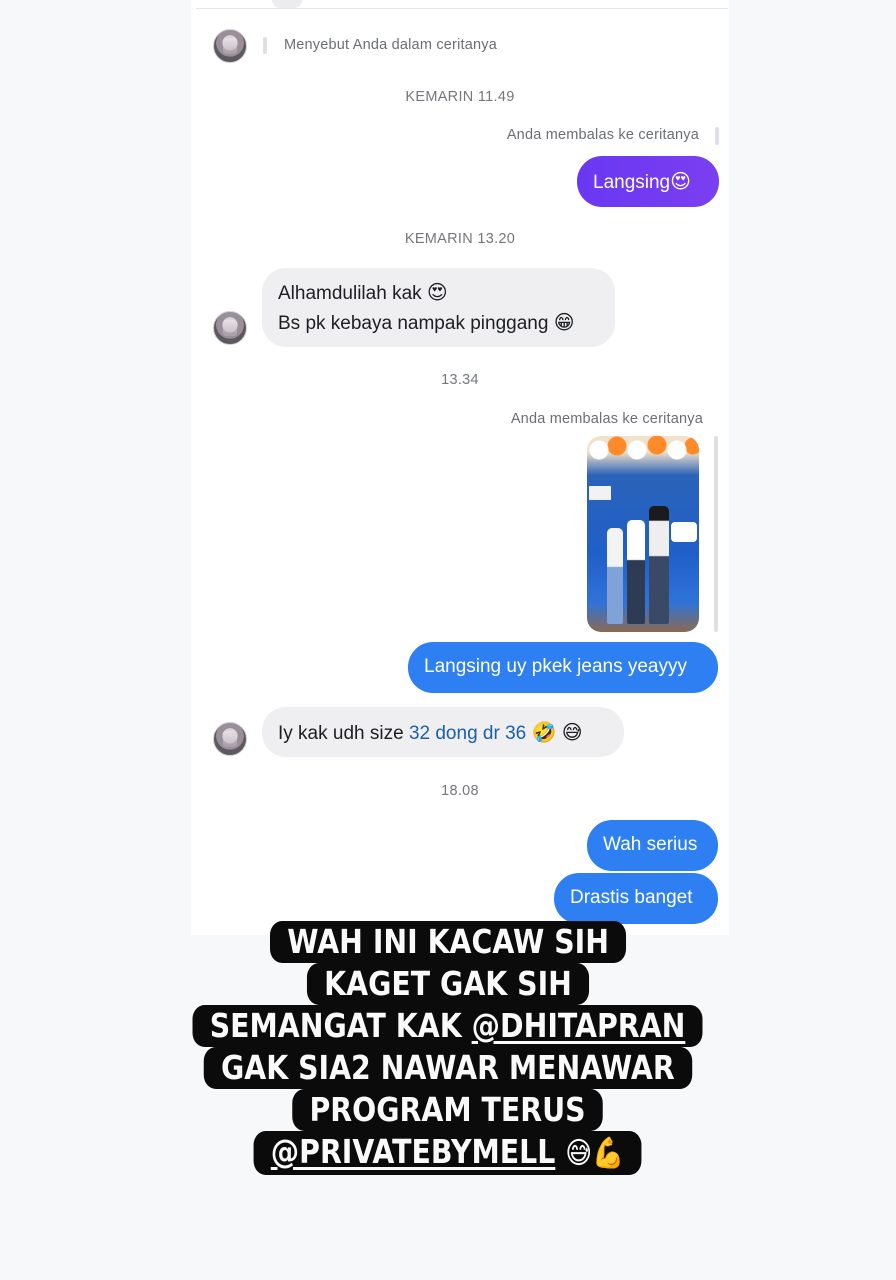 The height and width of the screenshot is (1280, 896). I want to click on muscle-emoji-icon: 💪, so click(608, 1153).